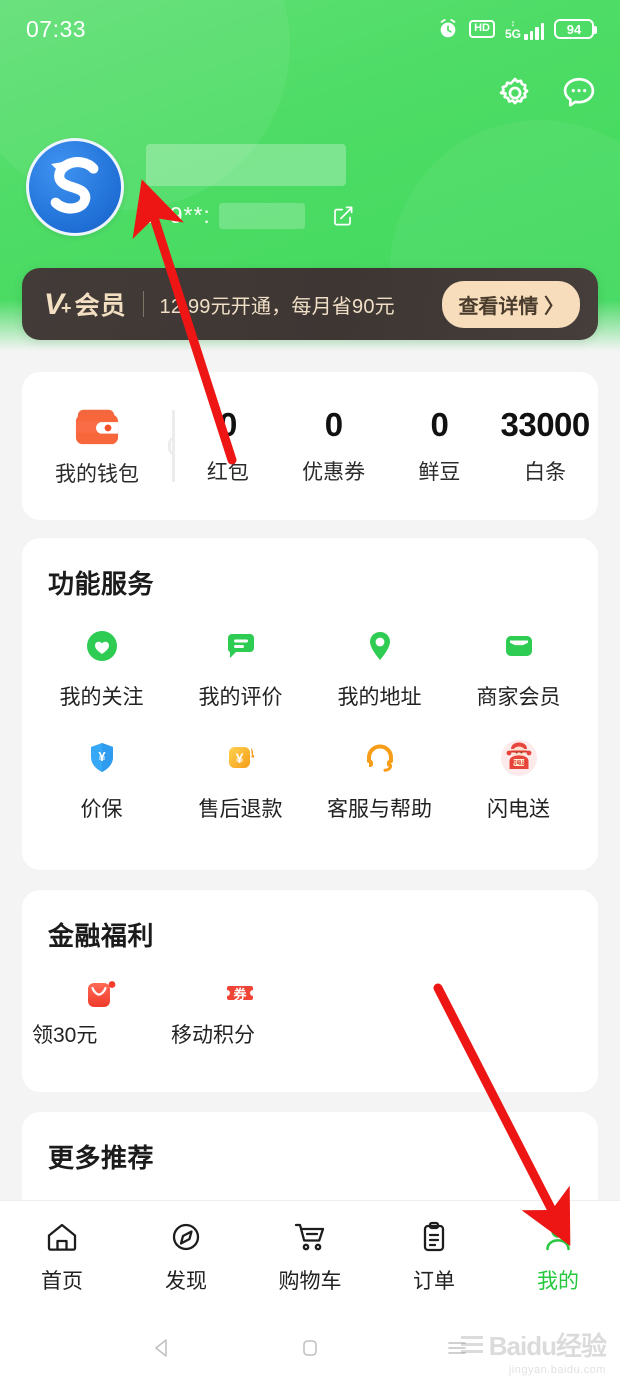 The width and height of the screenshot is (620, 1386). Describe the element at coordinates (277, 306) in the screenshot. I see `member-description: 12.99元开通，每月省90元` at that location.